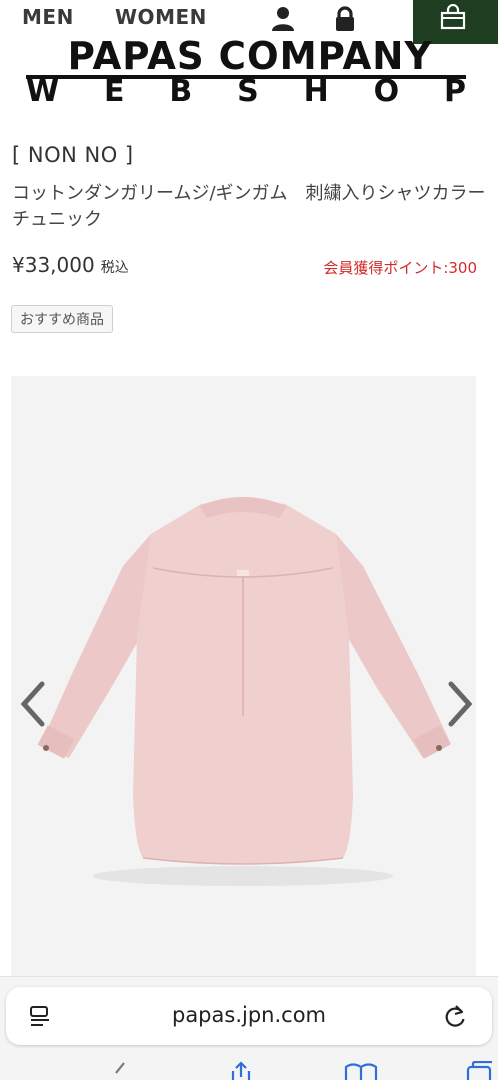 Image resolution: width=498 pixels, height=1080 pixels. I want to click on chevron-right-icon, so click(460, 704).